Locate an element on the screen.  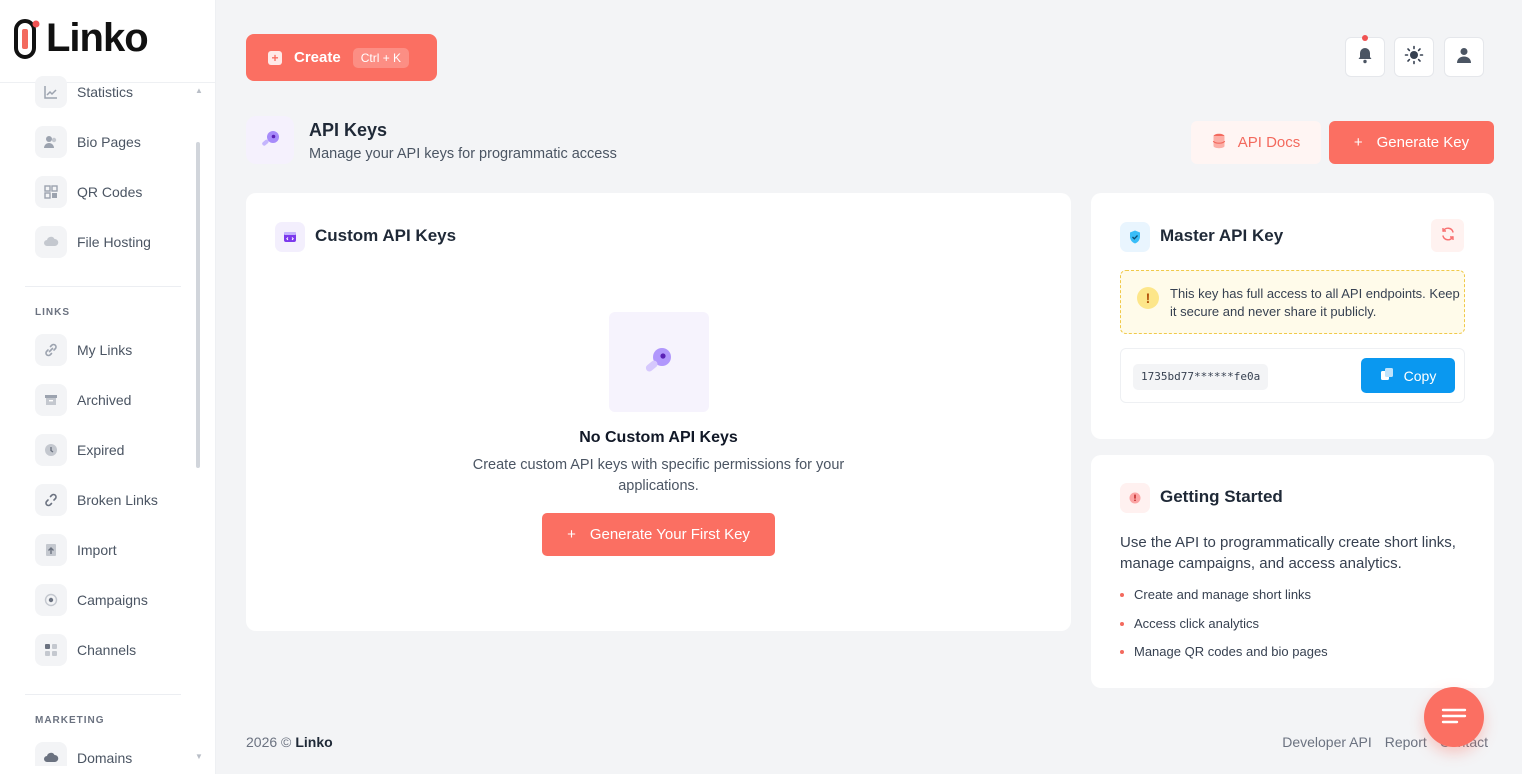
footer-link-developer-api: Developer API is located at coordinates (1327, 742).